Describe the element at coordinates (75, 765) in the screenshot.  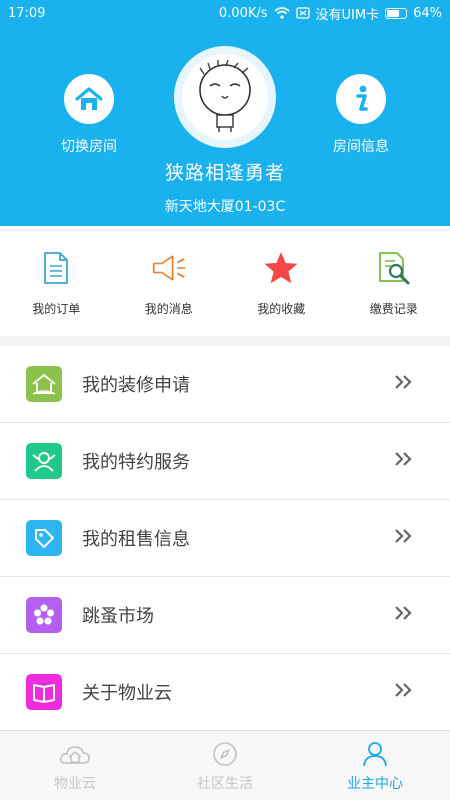
I see `tab-property-cloud: 物业云` at that location.